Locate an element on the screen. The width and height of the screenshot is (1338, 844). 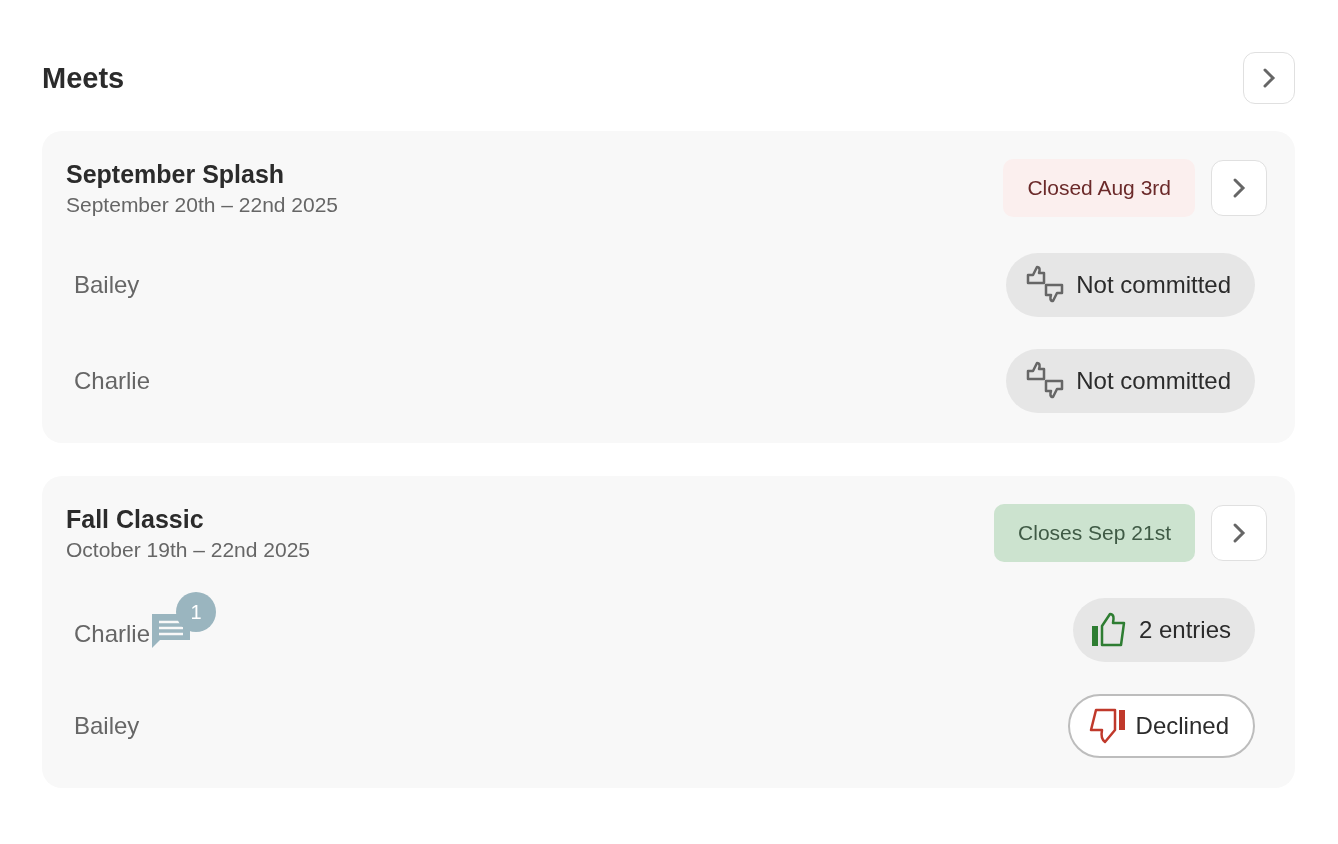
status-pill: 2 entries is located at coordinates (1163, 630).